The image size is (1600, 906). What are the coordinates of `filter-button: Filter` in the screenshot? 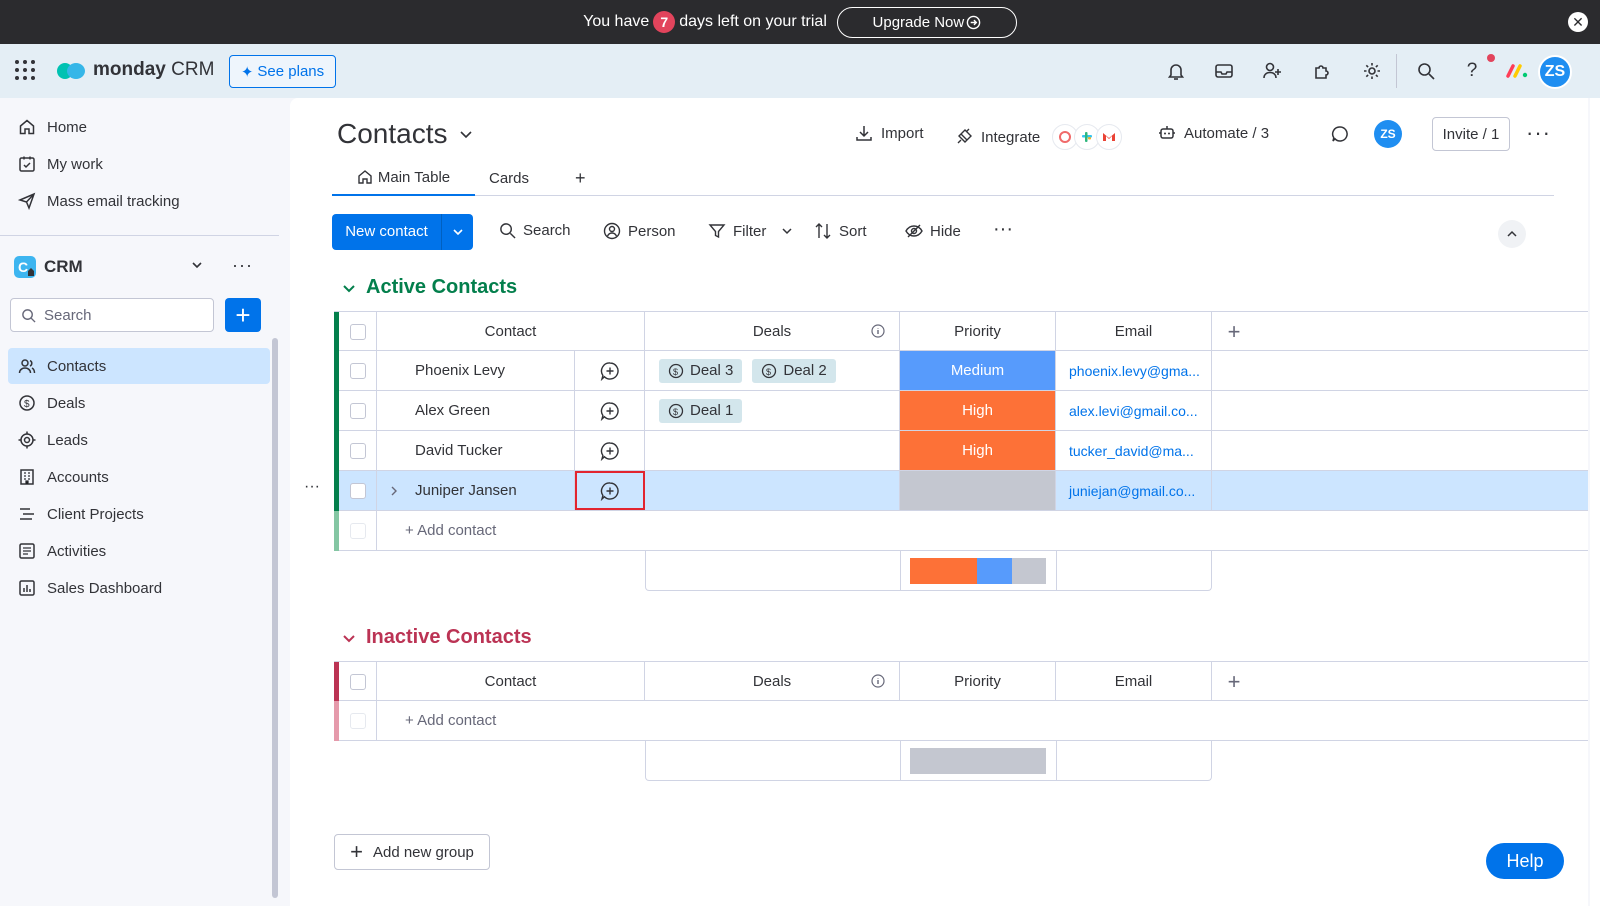 It's located at (737, 231).